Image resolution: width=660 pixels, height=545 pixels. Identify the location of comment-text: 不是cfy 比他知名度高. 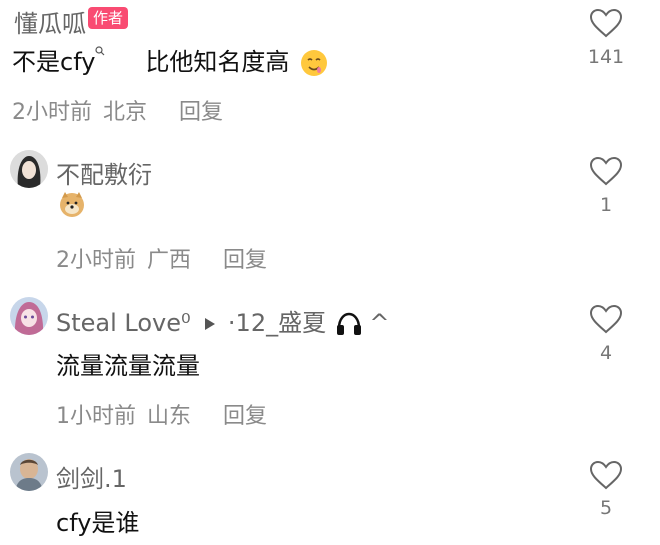
(170, 60).